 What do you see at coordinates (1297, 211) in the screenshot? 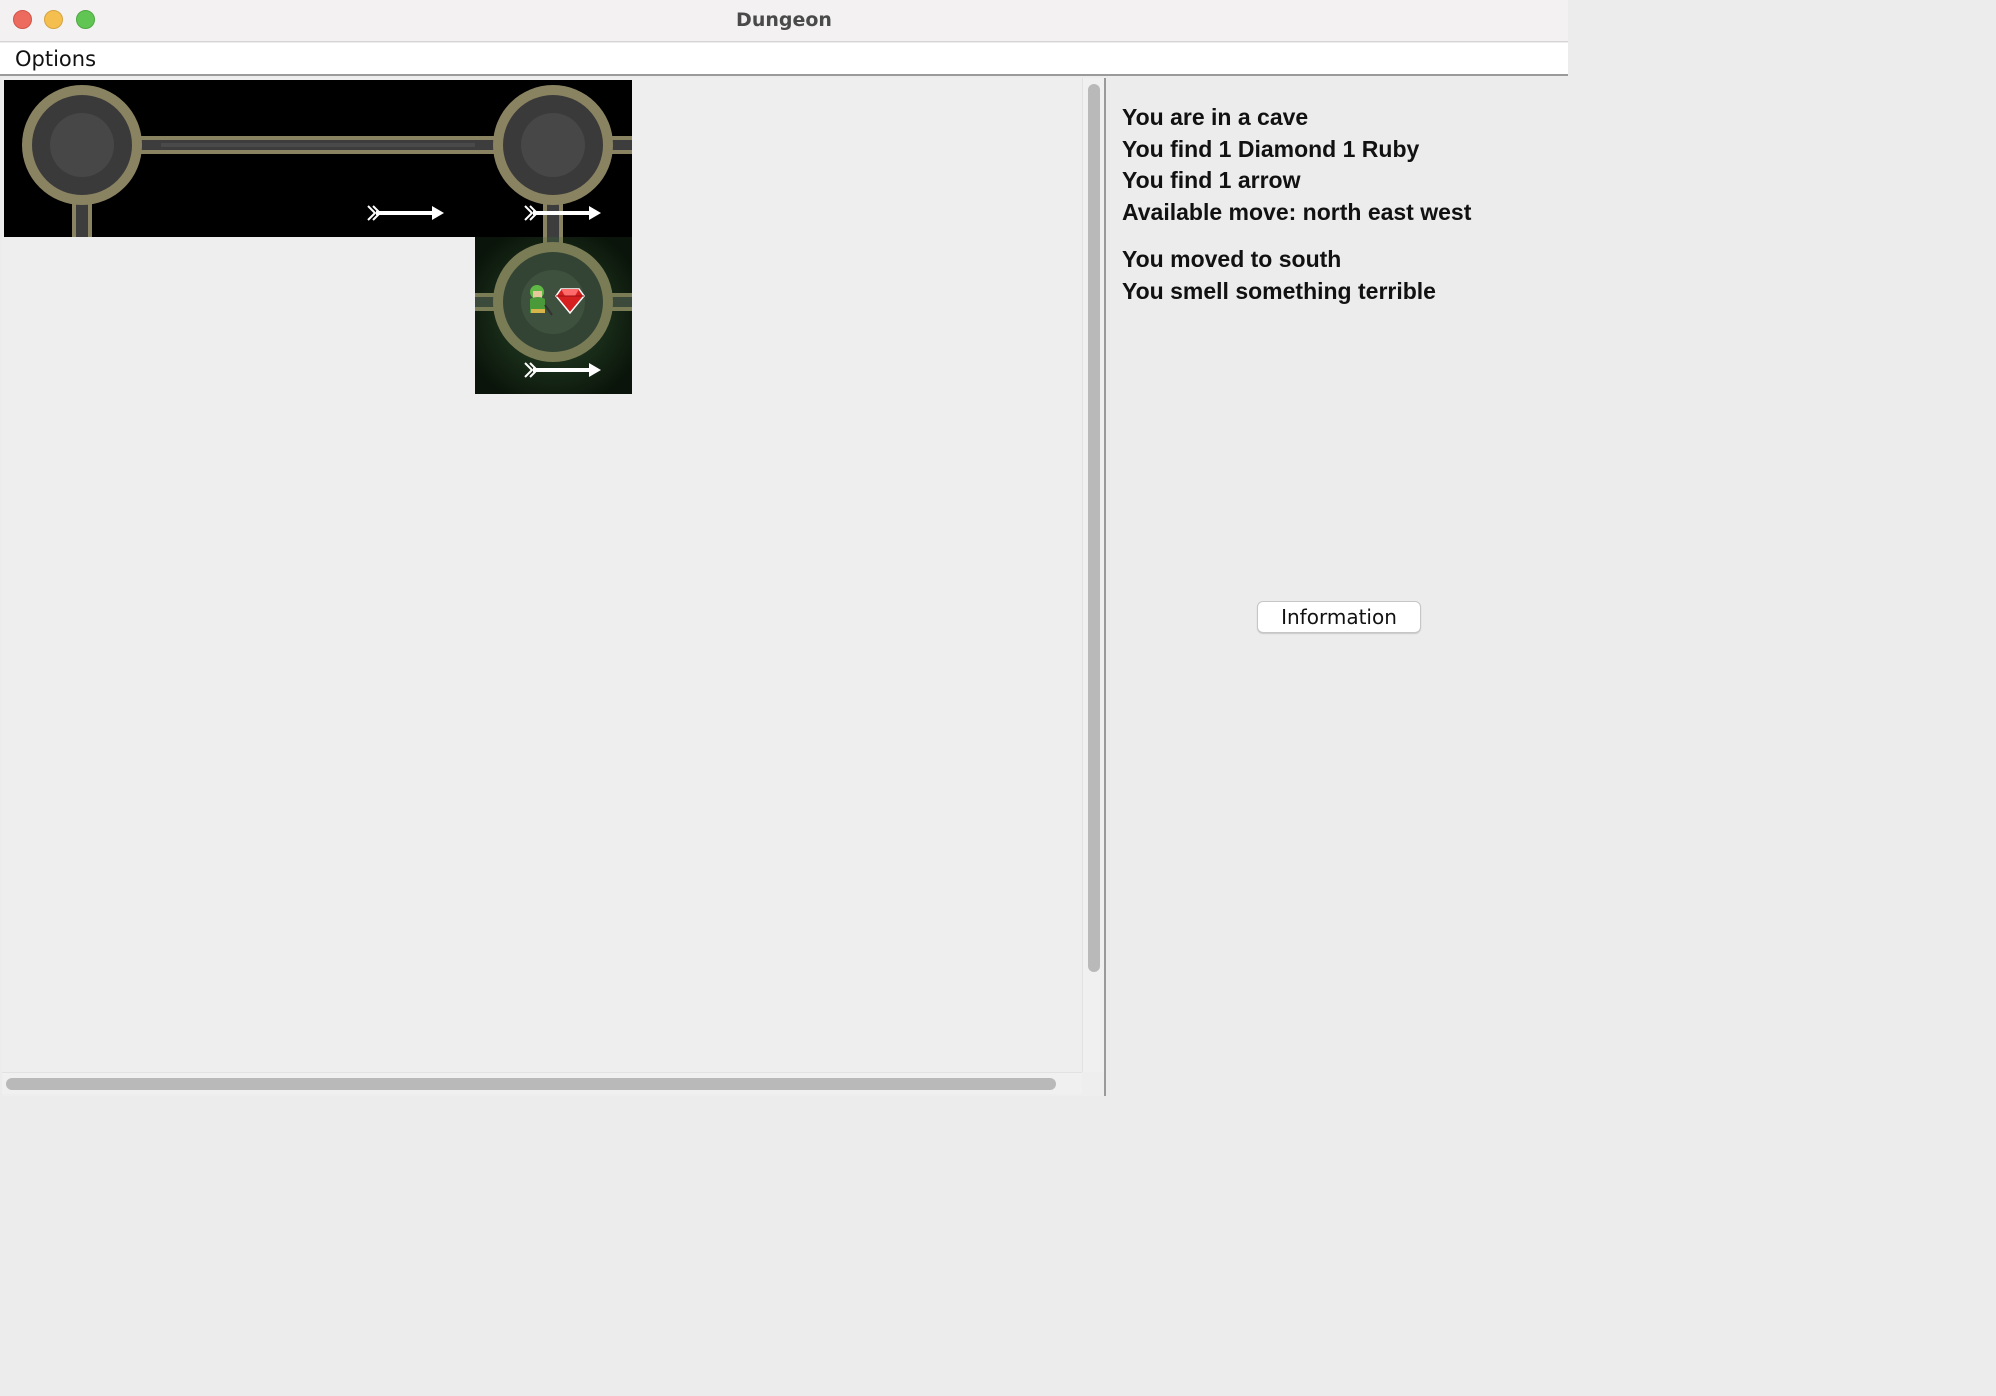
I see `status-line-available-moves: Available move: north east west` at bounding box center [1297, 211].